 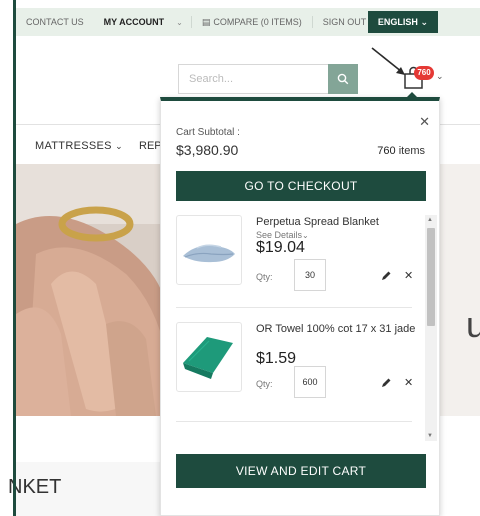 I want to click on product-name: OR Towel 100% cot 17 x 31 jade, so click(x=336, y=329).